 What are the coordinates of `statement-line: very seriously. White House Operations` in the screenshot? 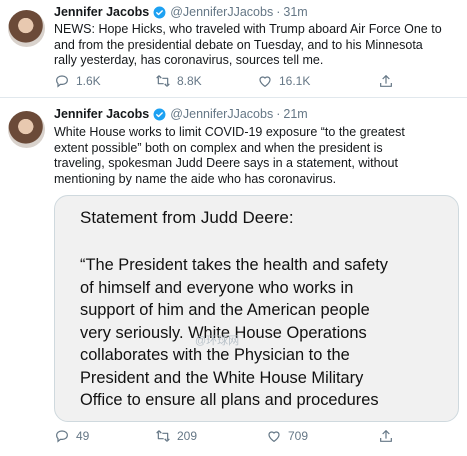 It's located at (223, 332).